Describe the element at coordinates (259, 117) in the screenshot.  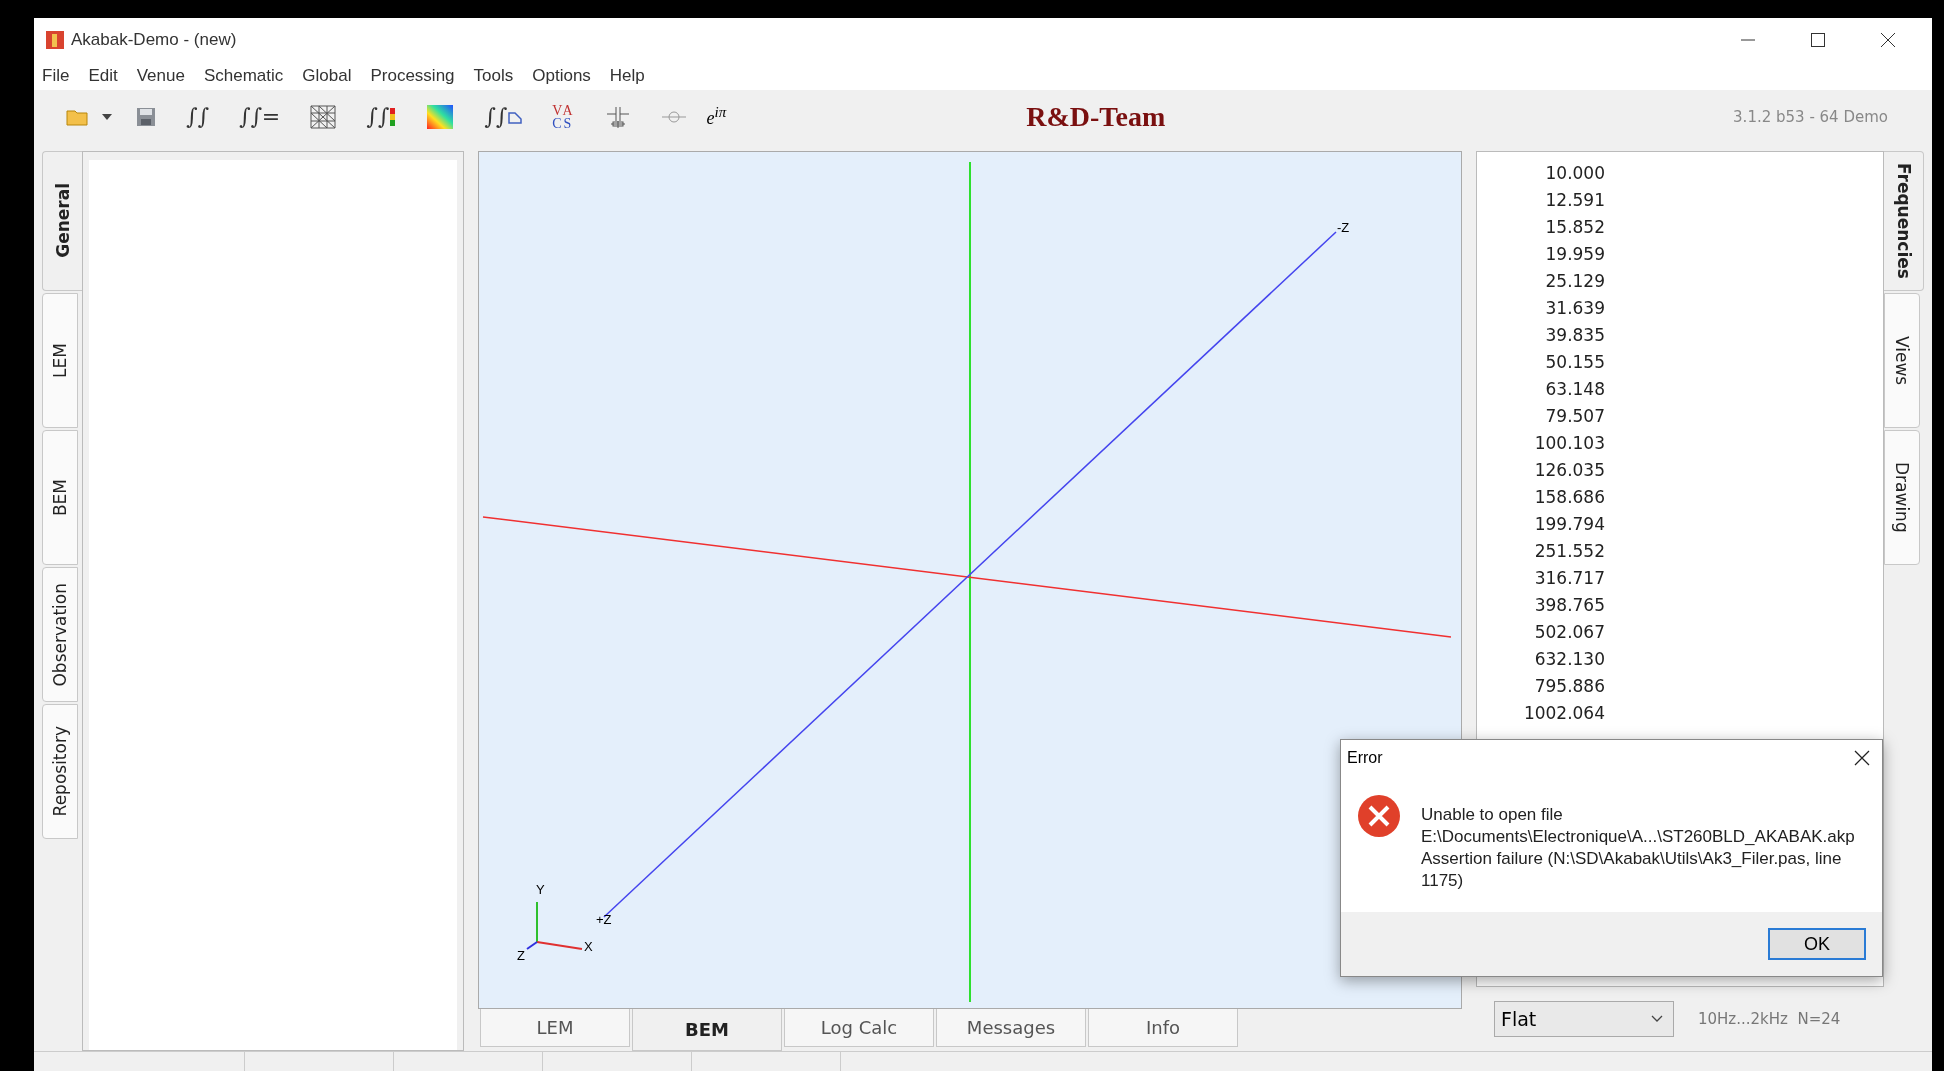
I see `integral-button: ∫∫=` at that location.